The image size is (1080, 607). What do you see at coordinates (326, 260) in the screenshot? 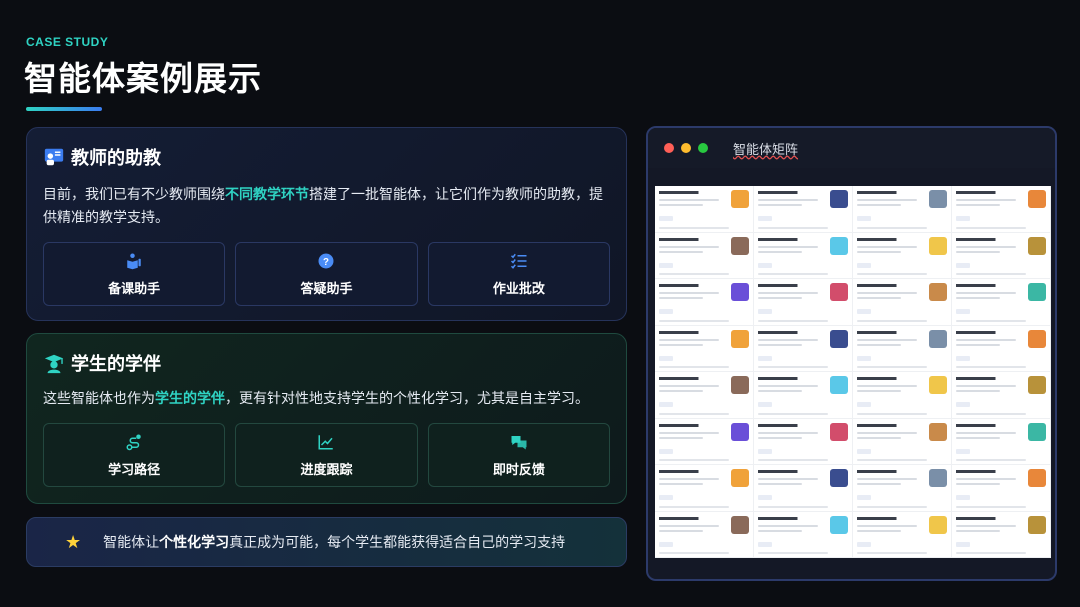
I see `question-circle-icon: ?` at bounding box center [326, 260].